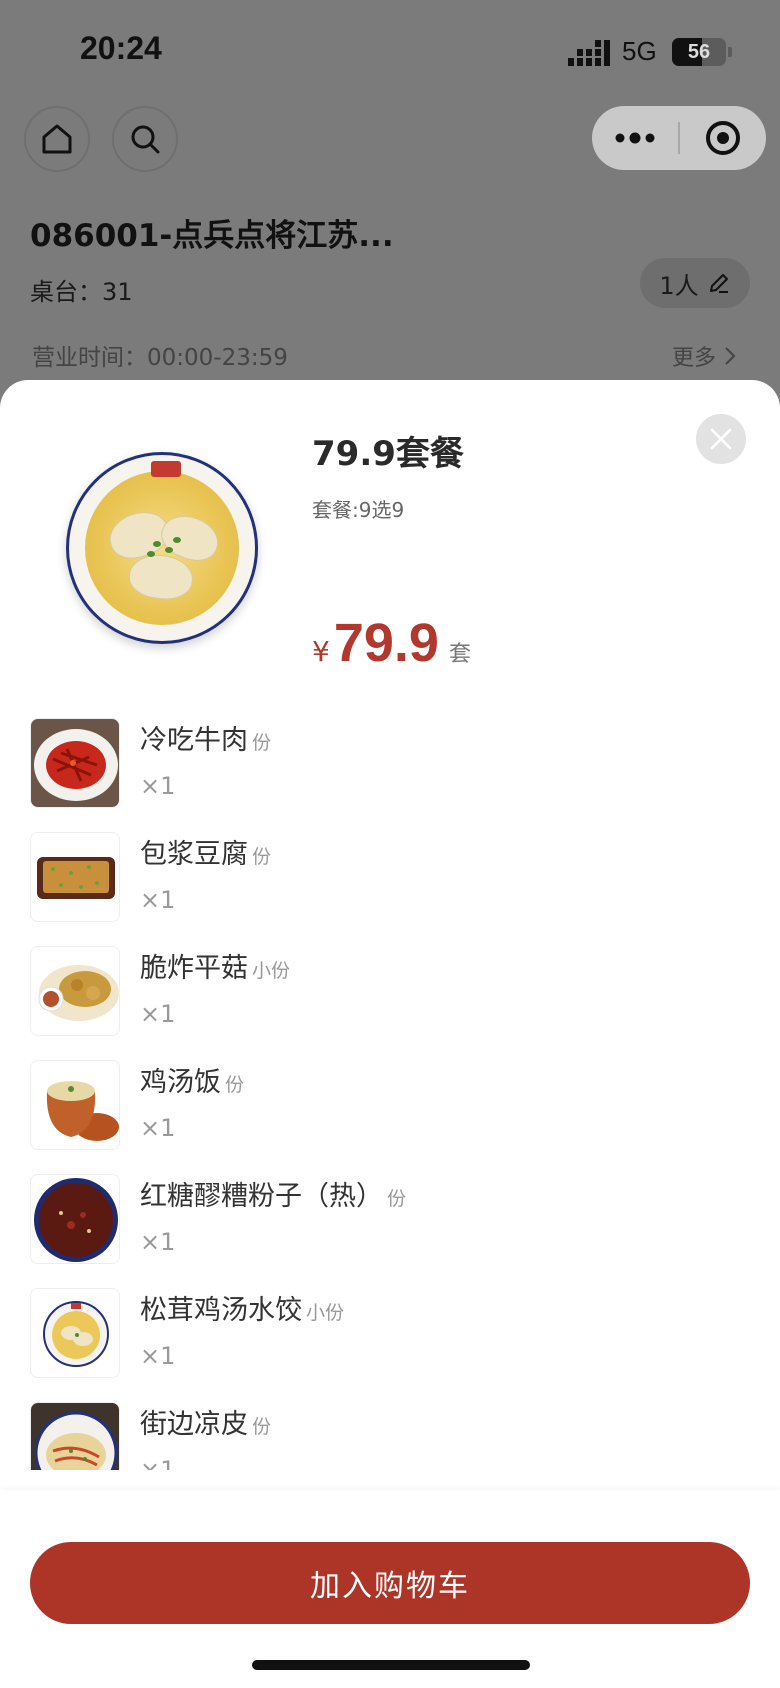 The image size is (780, 1688). Describe the element at coordinates (390, 887) in the screenshot. I see `list-item: 包浆豆腐份 ×1` at that location.